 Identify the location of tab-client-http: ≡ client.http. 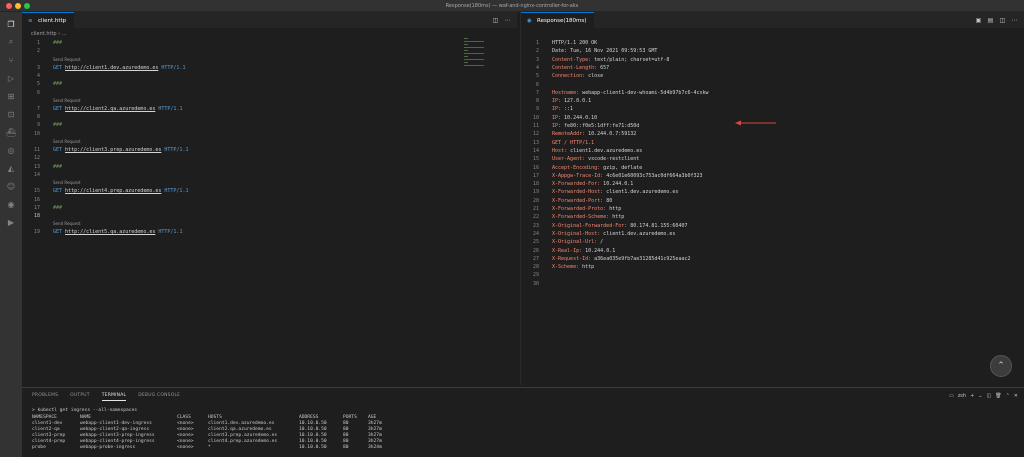
(48, 20).